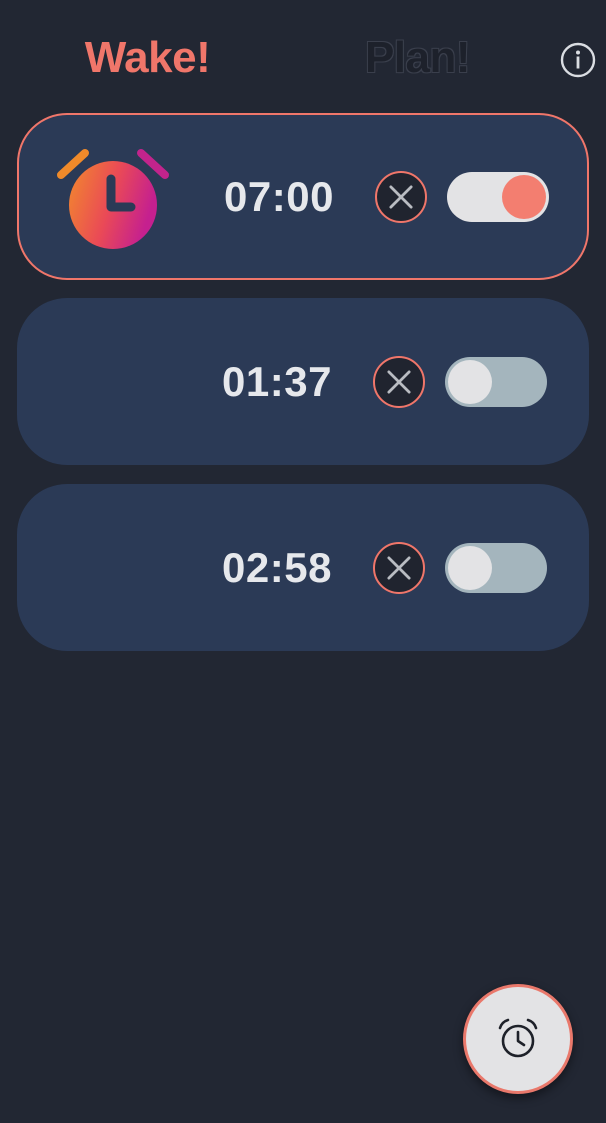 This screenshot has width=606, height=1123. What do you see at coordinates (578, 60) in the screenshot?
I see `info-icon` at bounding box center [578, 60].